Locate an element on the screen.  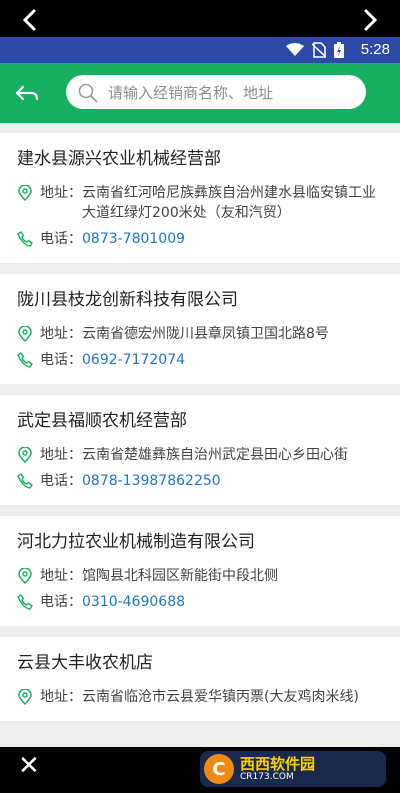
watermark-subtext: CR173.COM is located at coordinates (267, 777).